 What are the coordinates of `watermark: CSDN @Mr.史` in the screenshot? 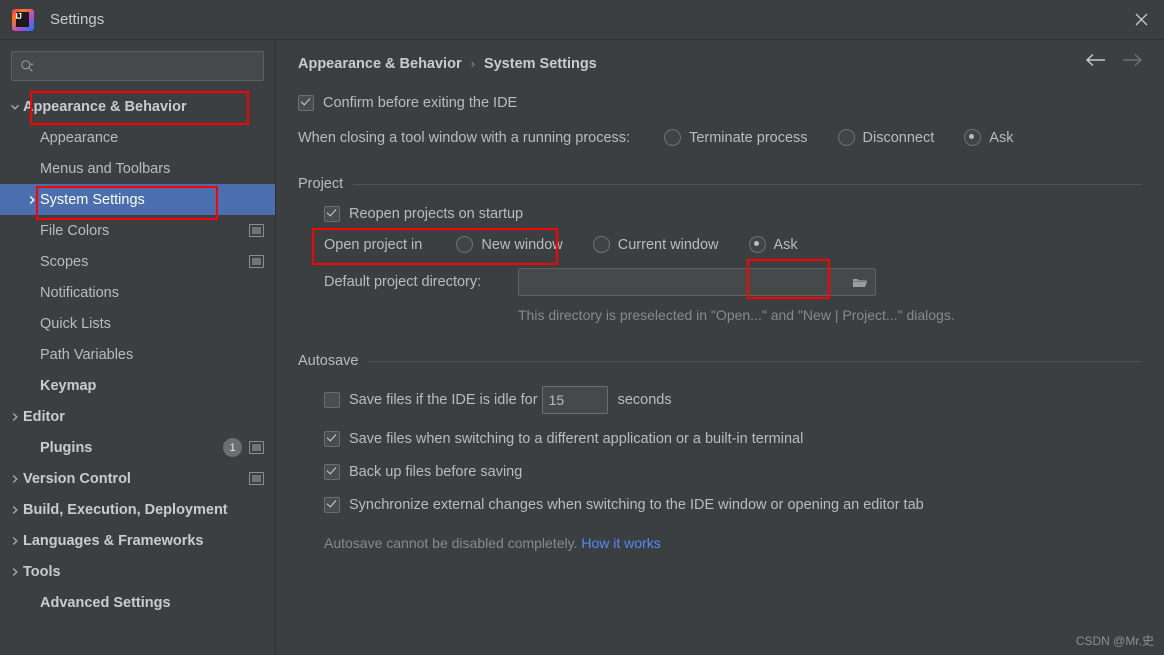 It's located at (1114, 641).